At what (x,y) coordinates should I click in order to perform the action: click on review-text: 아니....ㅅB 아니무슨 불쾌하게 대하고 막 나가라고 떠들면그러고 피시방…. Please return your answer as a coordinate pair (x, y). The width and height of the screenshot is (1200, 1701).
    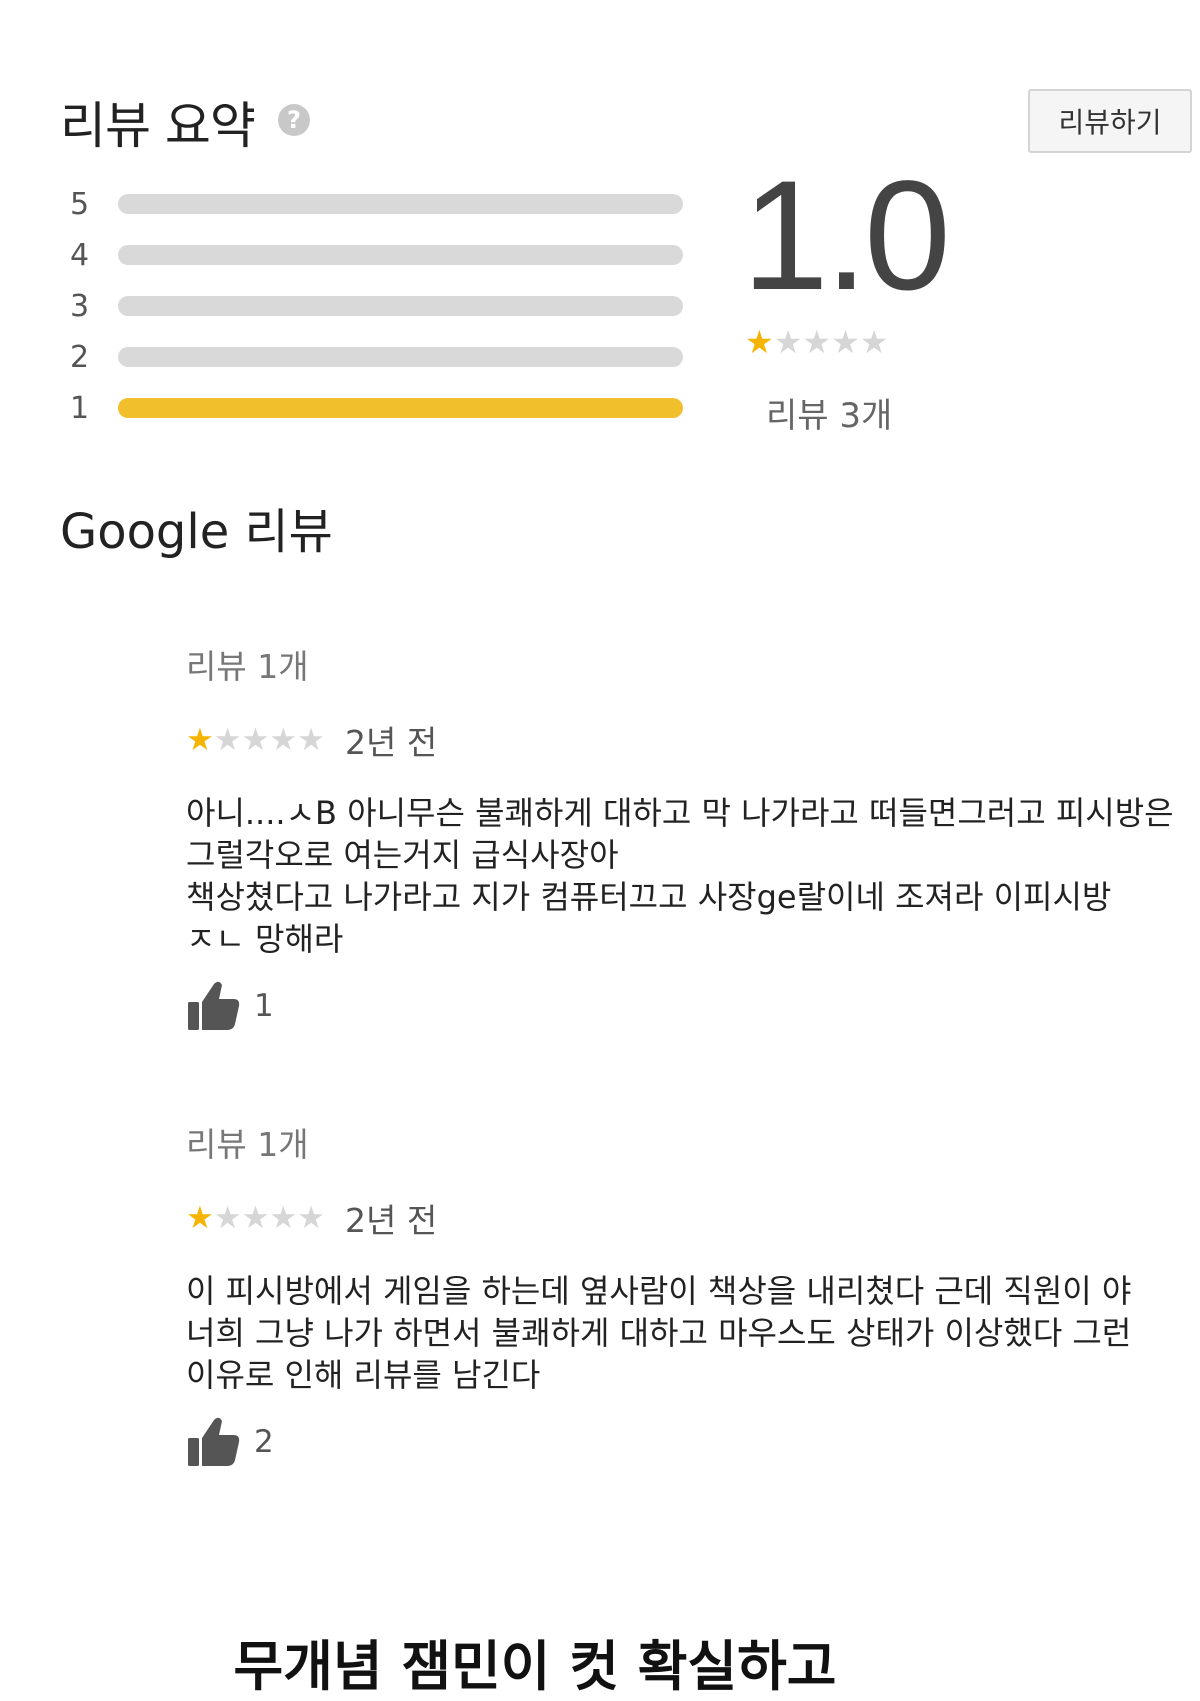
    Looking at the image, I should click on (680, 876).